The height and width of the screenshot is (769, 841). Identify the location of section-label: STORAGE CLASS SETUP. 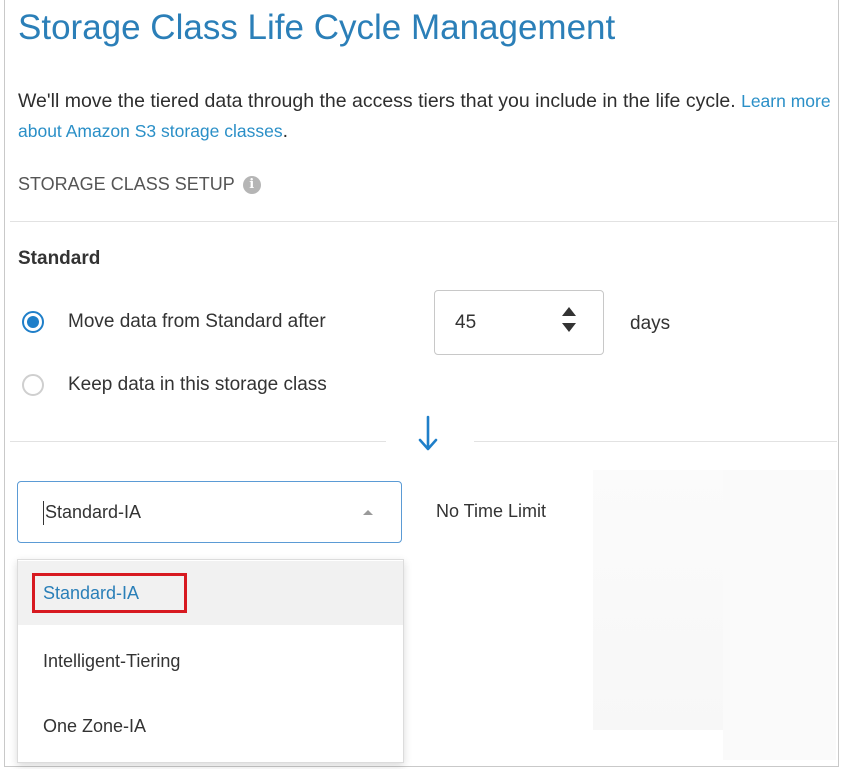
(126, 184).